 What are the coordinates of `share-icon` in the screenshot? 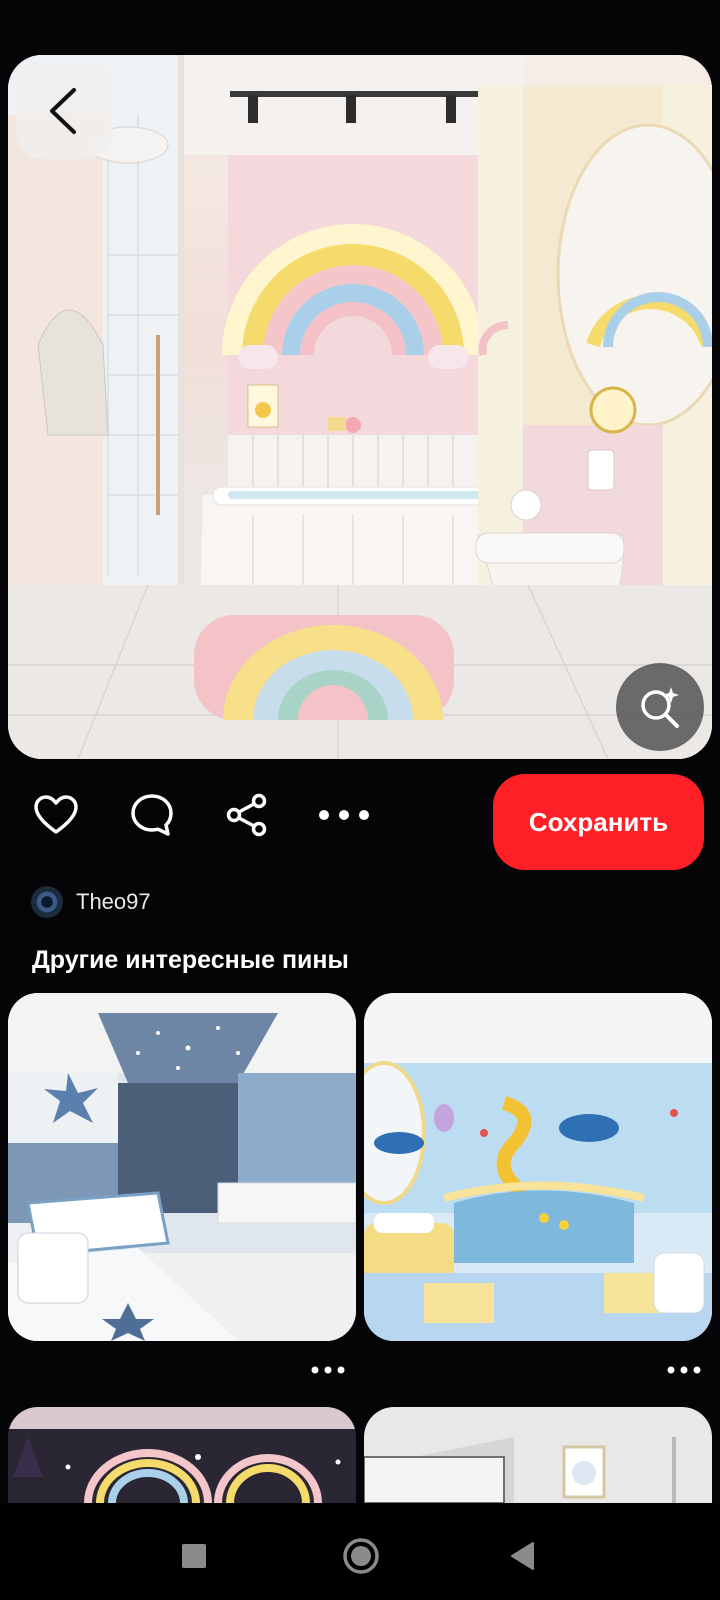 It's located at (246, 815).